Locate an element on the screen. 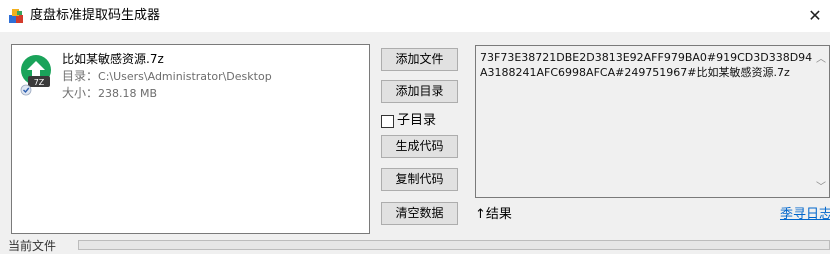  scroll-up-icon: ︿ is located at coordinates (821, 57).